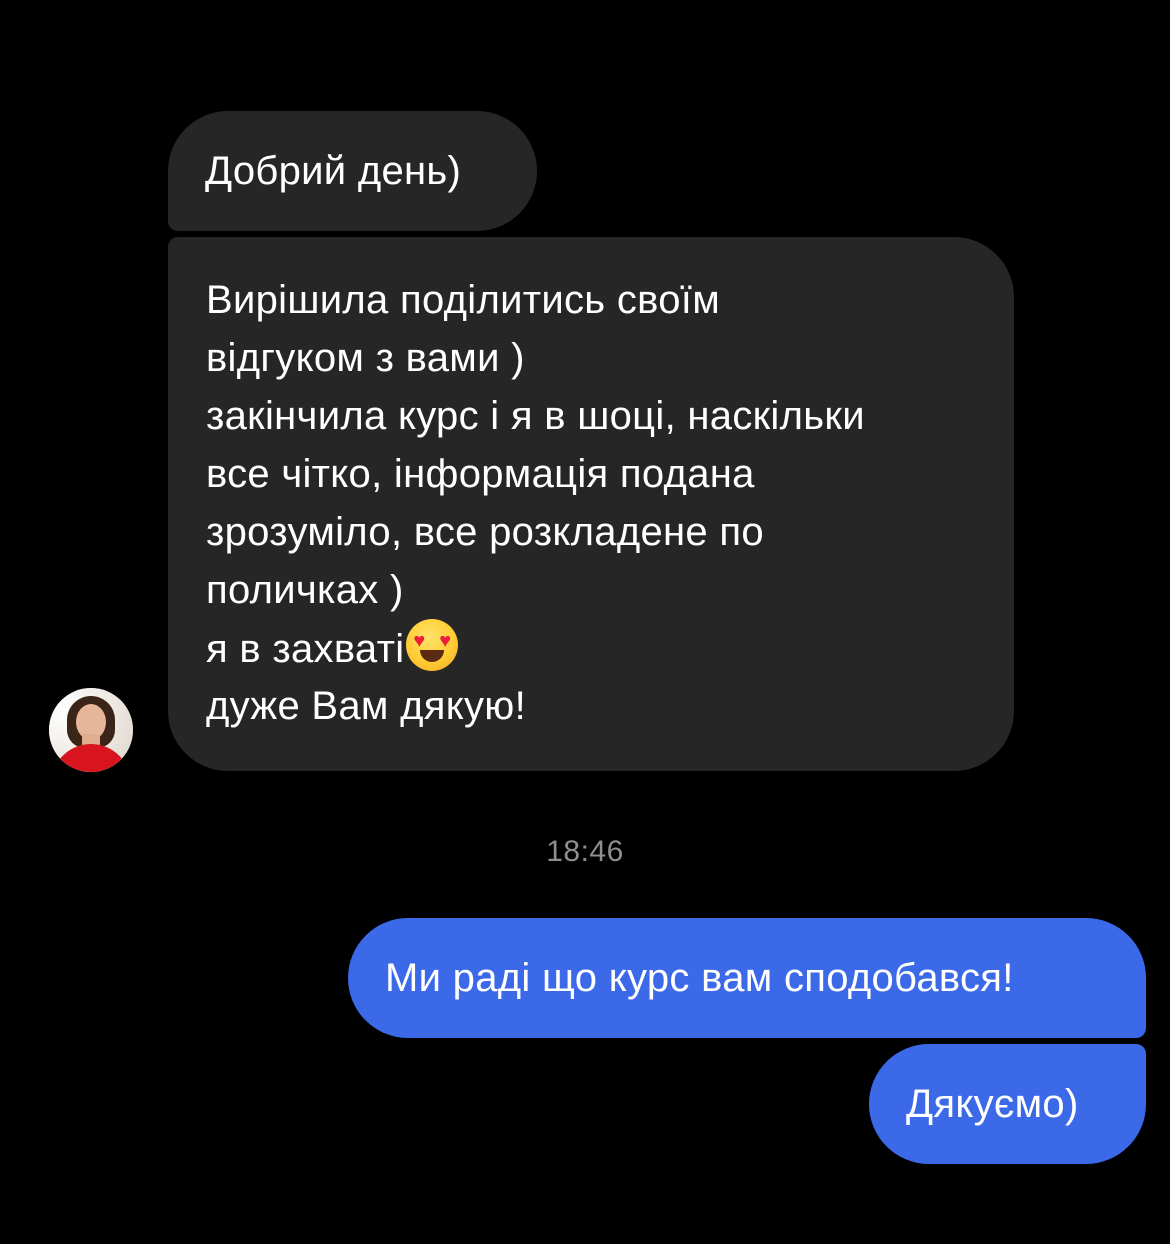 The width and height of the screenshot is (1170, 1244). Describe the element at coordinates (432, 645) in the screenshot. I see `heart-eyes-emoji-icon: ♥ ♥` at that location.